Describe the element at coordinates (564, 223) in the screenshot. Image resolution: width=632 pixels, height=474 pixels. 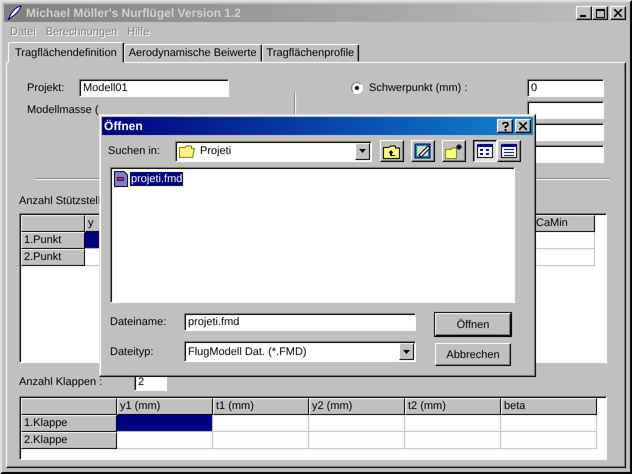
I see `column-header: CaMin` at that location.